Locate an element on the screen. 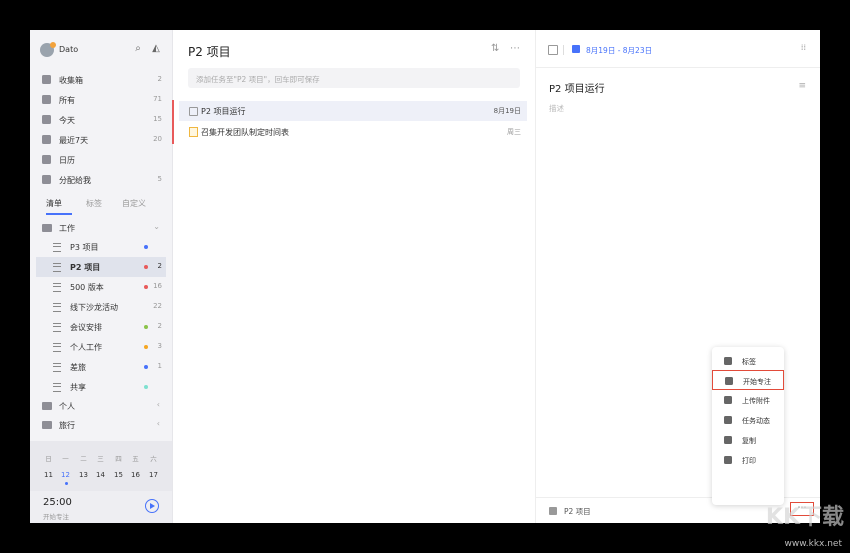 This screenshot has height=553, width=850. detail-checkbox is located at coordinates (553, 50).